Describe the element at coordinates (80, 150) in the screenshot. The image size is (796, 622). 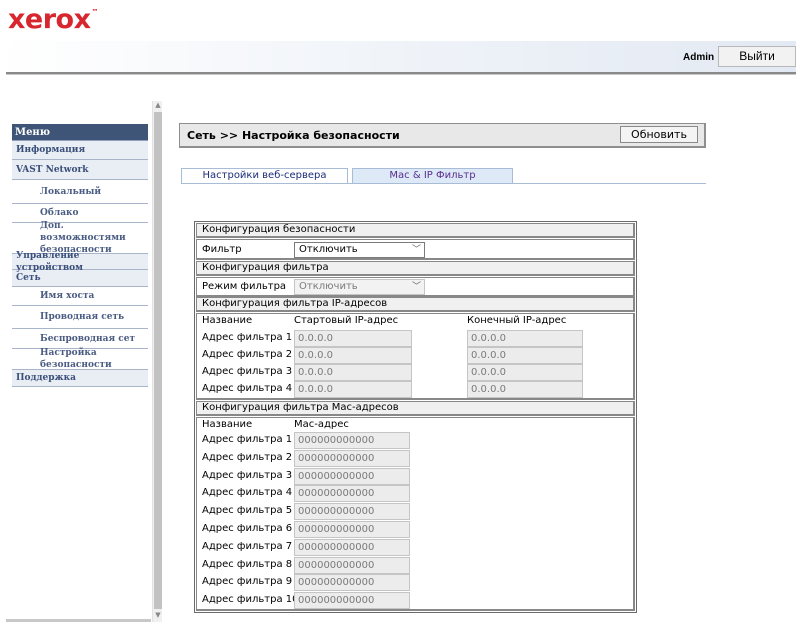
I see `sidebar-item-информация: Информация` at that location.